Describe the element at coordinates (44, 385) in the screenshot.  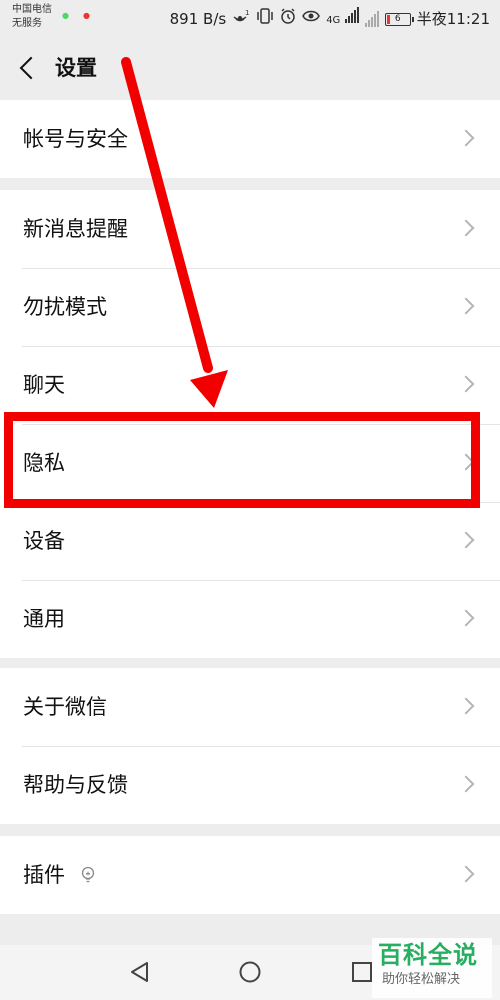
I see `settings-item-label: 聊天` at that location.